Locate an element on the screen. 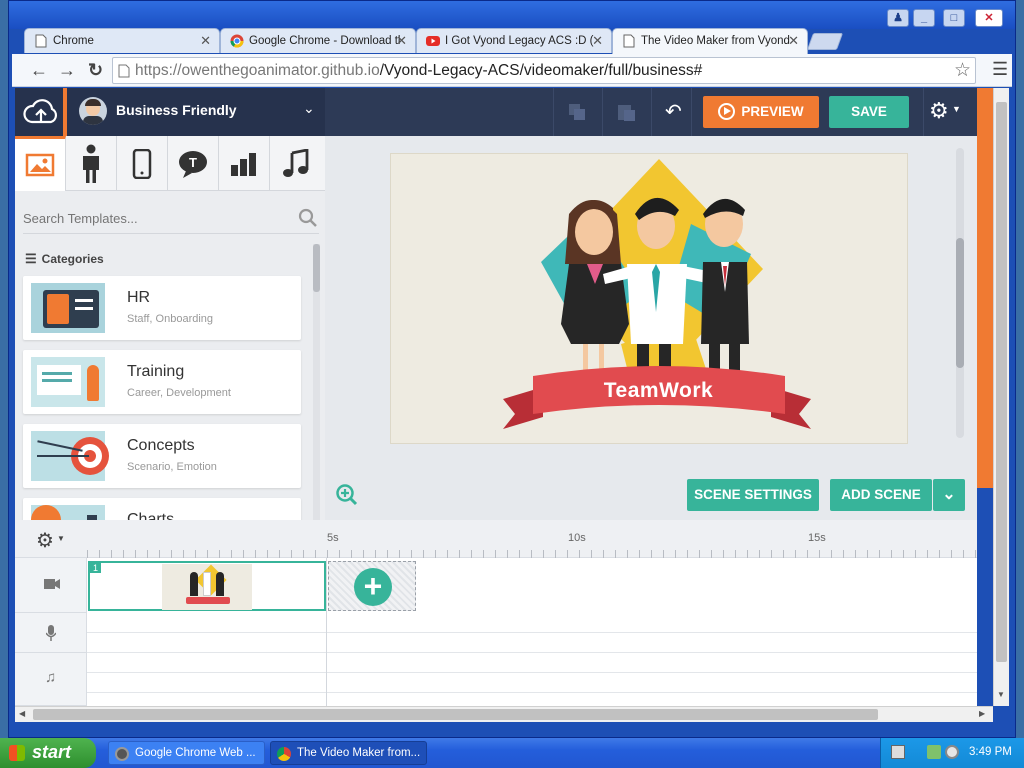 This screenshot has height=768, width=1024. scroll-right-arrow-icon: ▶ is located at coordinates (982, 713).